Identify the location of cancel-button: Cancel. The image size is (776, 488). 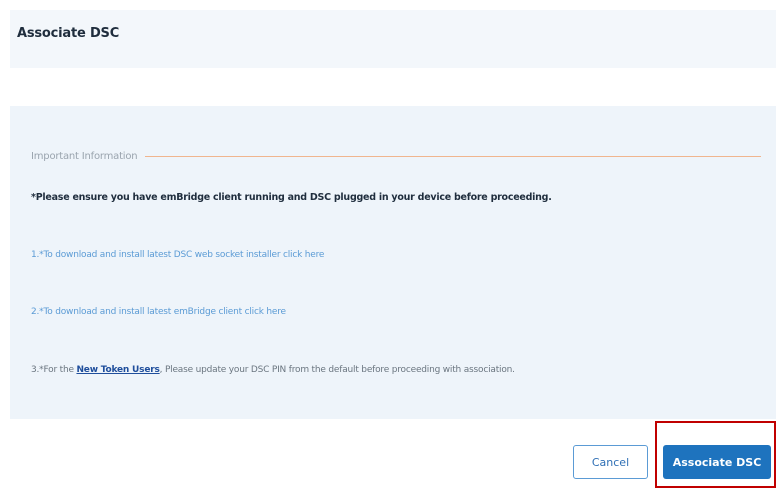
(610, 462).